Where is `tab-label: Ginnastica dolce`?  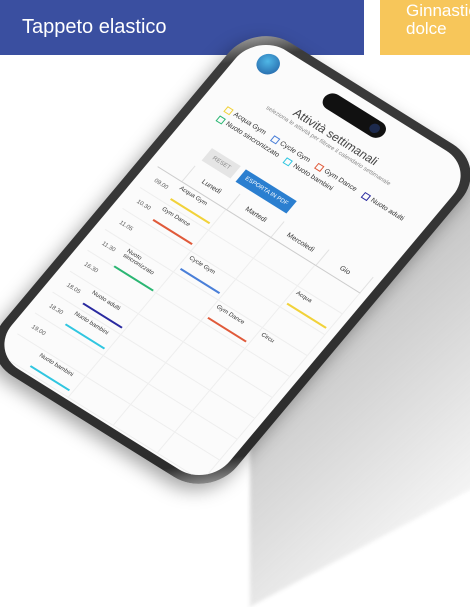
tab-label: Ginnastica dolce is located at coordinates (438, 19).